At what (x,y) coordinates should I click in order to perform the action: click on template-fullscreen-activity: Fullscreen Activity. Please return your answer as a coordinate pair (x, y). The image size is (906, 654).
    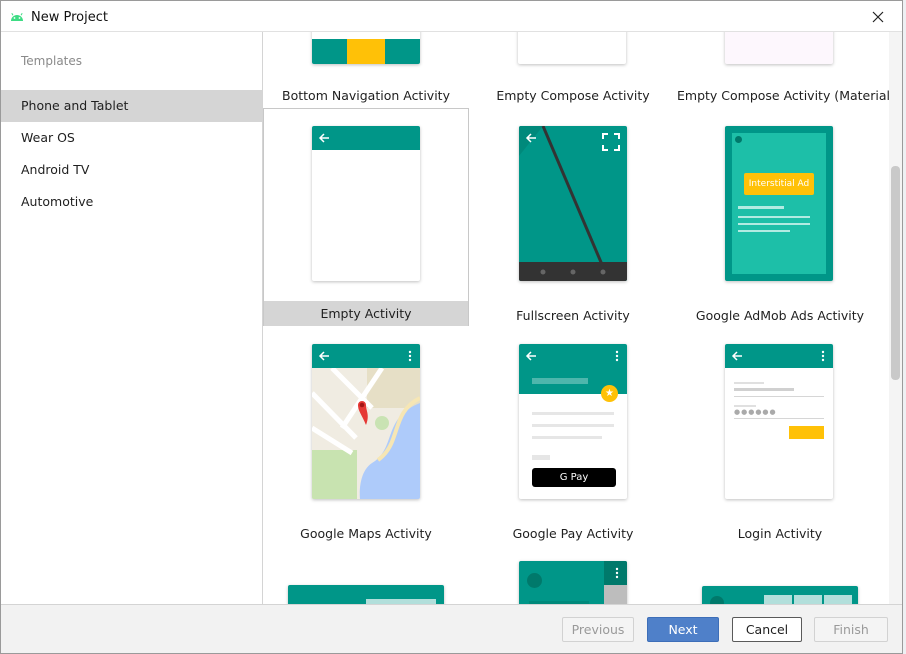
    Looking at the image, I should click on (573, 217).